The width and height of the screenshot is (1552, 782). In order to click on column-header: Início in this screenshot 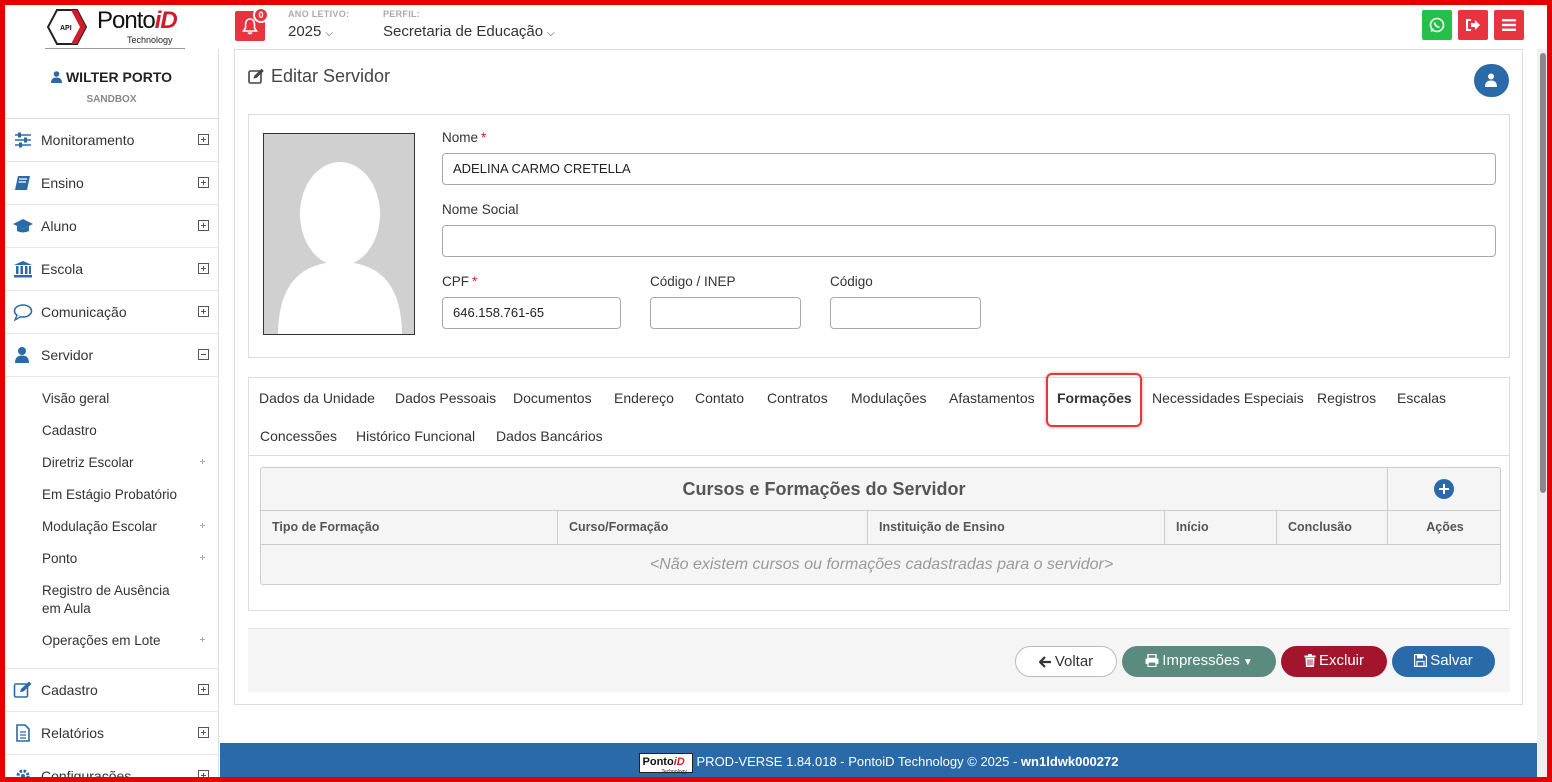, I will do `click(1221, 527)`.